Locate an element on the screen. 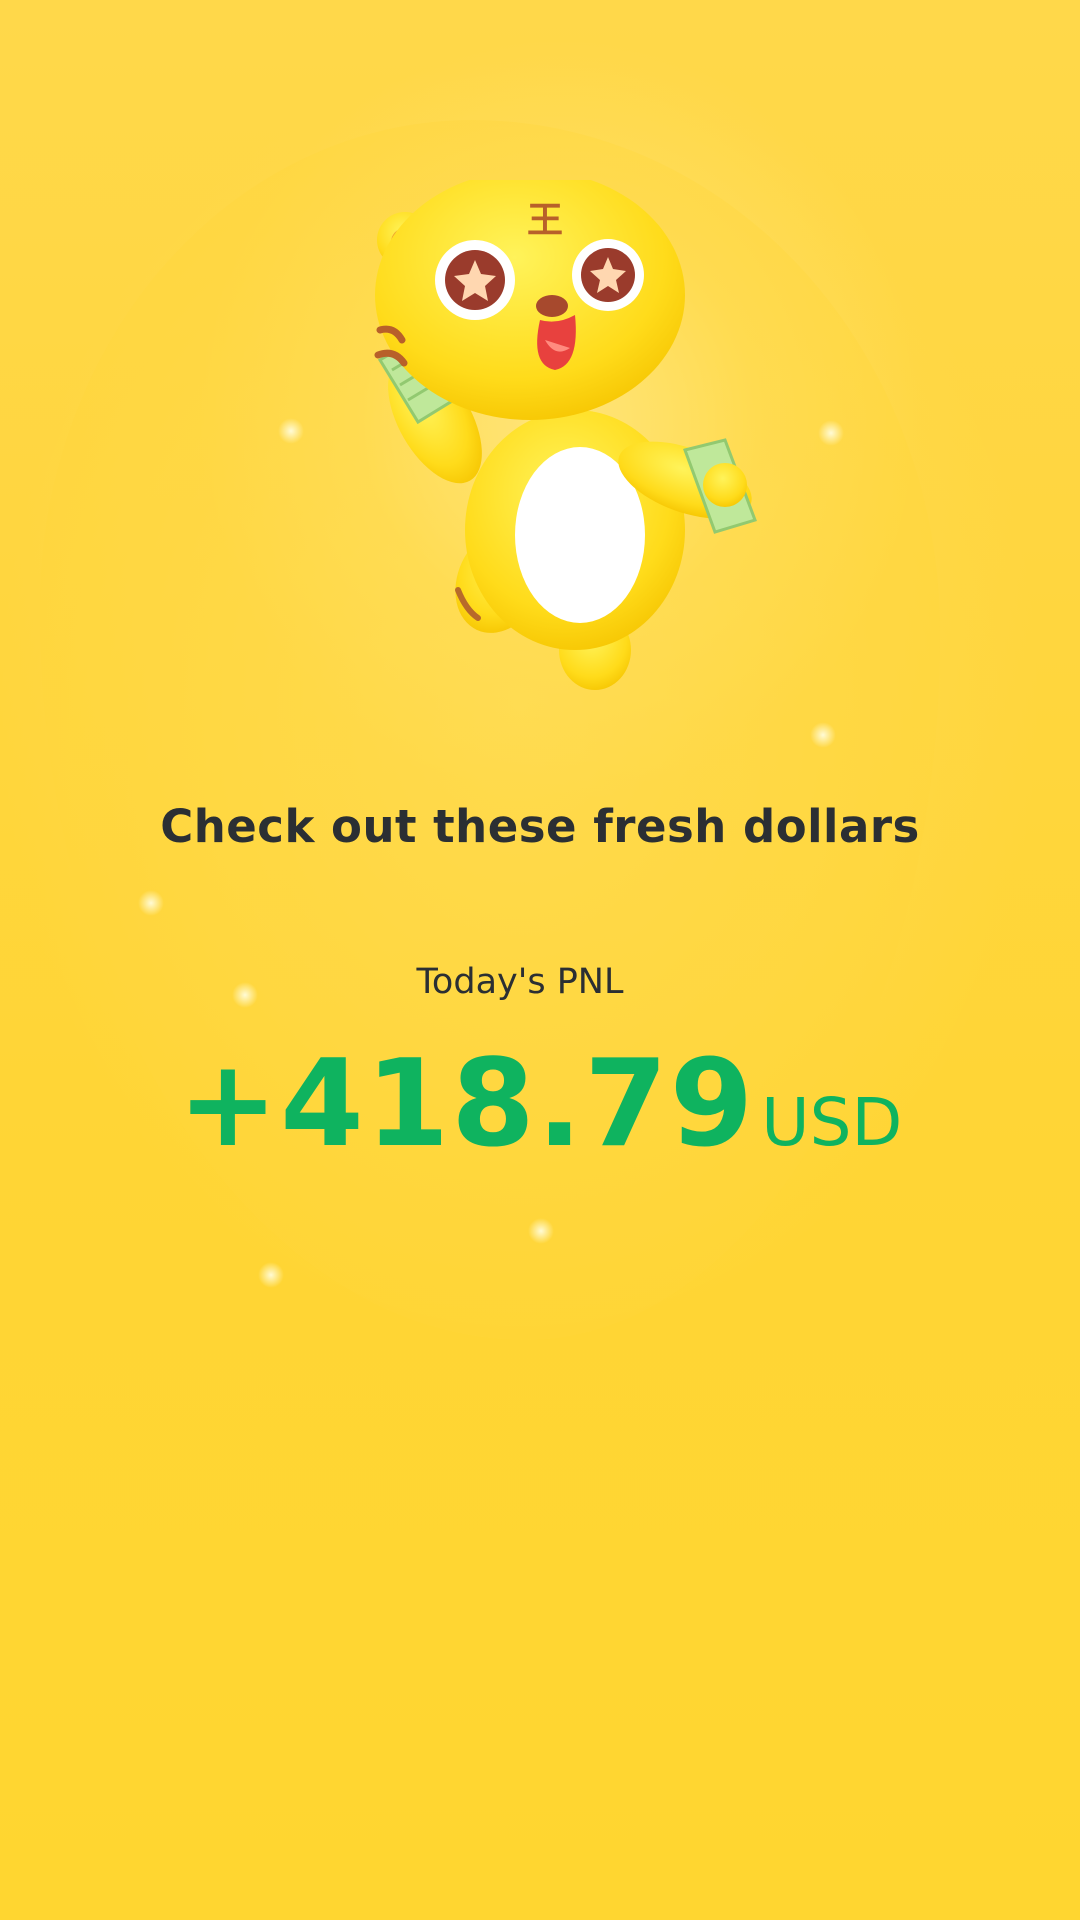 Image resolution: width=1080 pixels, height=1920 pixels. tiger-mascot-icon: 王 is located at coordinates (565, 435).